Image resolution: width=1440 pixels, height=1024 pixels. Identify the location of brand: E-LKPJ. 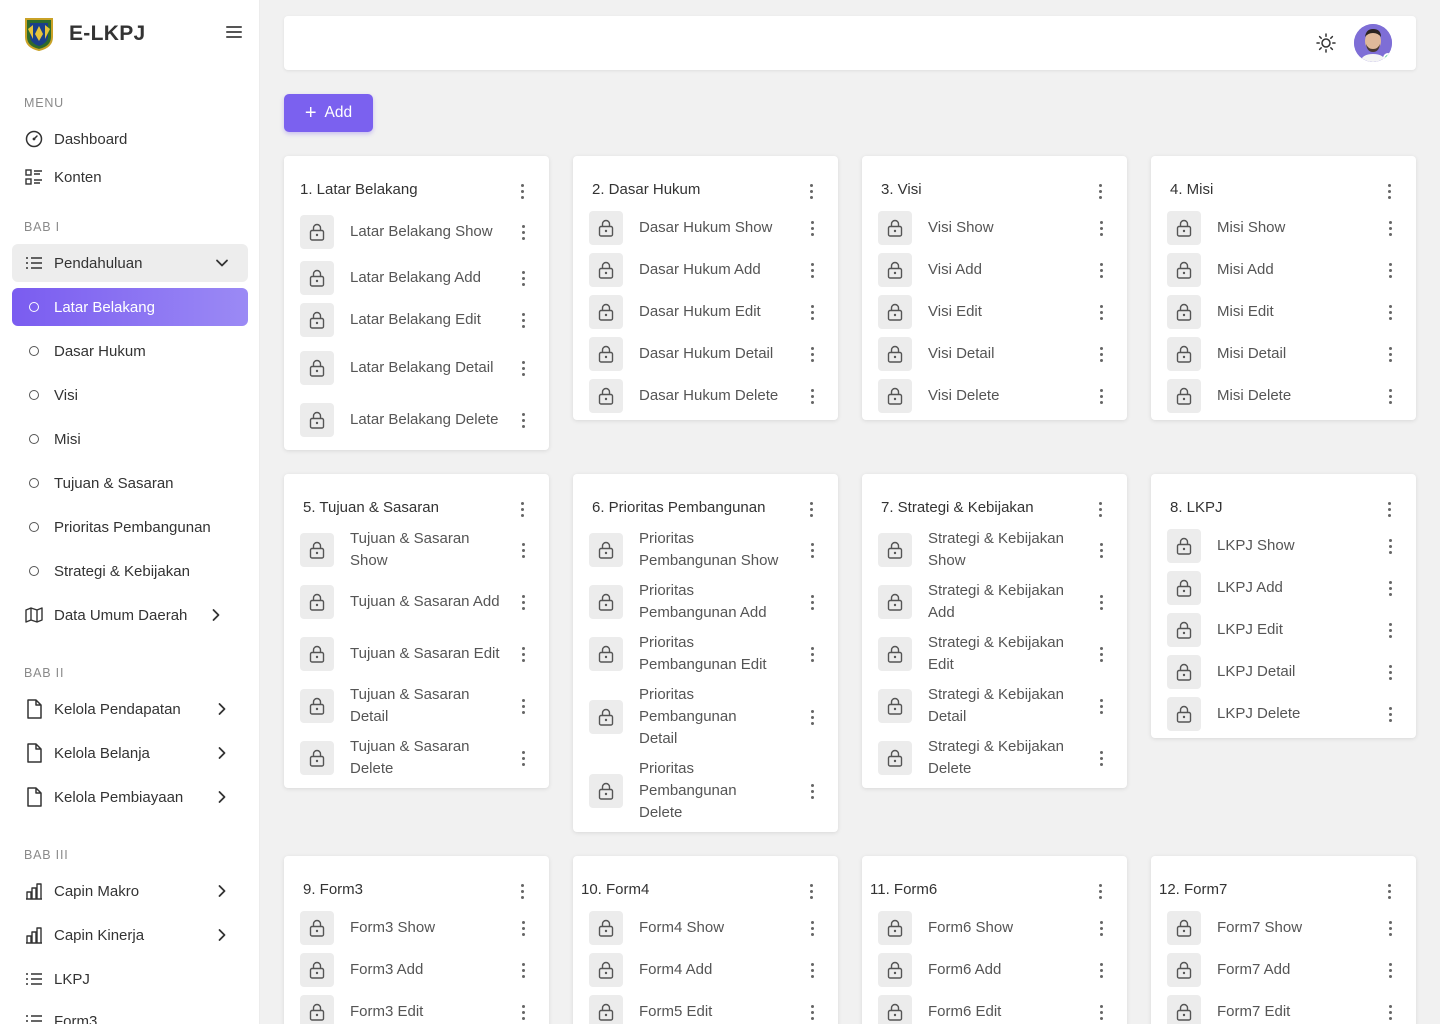
(84, 34).